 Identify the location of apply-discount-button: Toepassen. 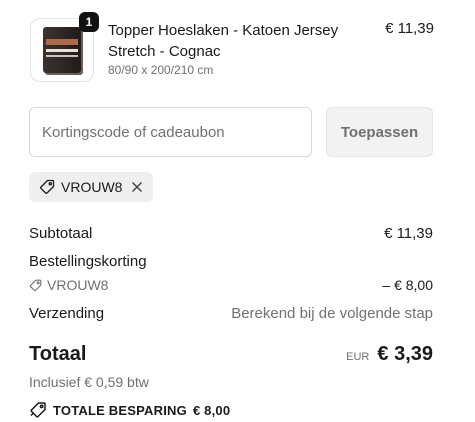
(379, 132).